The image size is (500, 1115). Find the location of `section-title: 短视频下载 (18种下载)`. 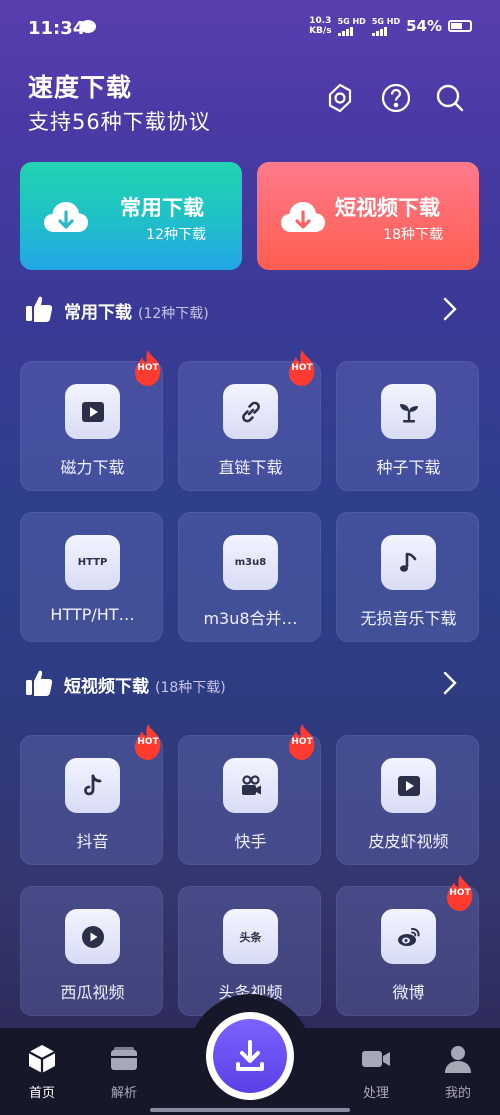

section-title: 短视频下载 (18种下载) is located at coordinates (145, 687).